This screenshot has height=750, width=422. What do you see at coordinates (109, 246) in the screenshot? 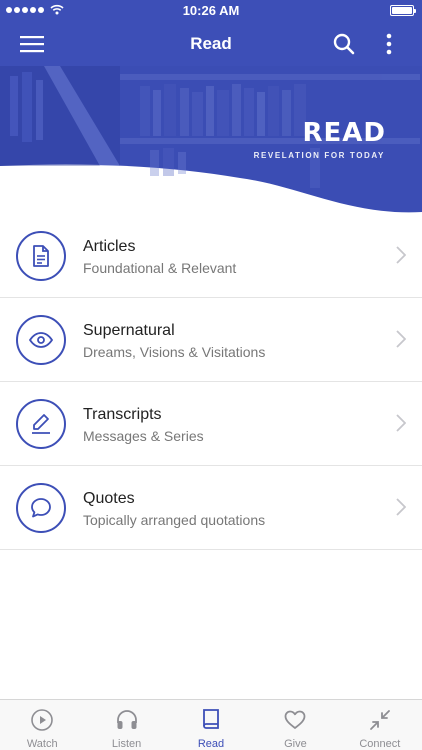
I see `list-item-title: Articles` at bounding box center [109, 246].